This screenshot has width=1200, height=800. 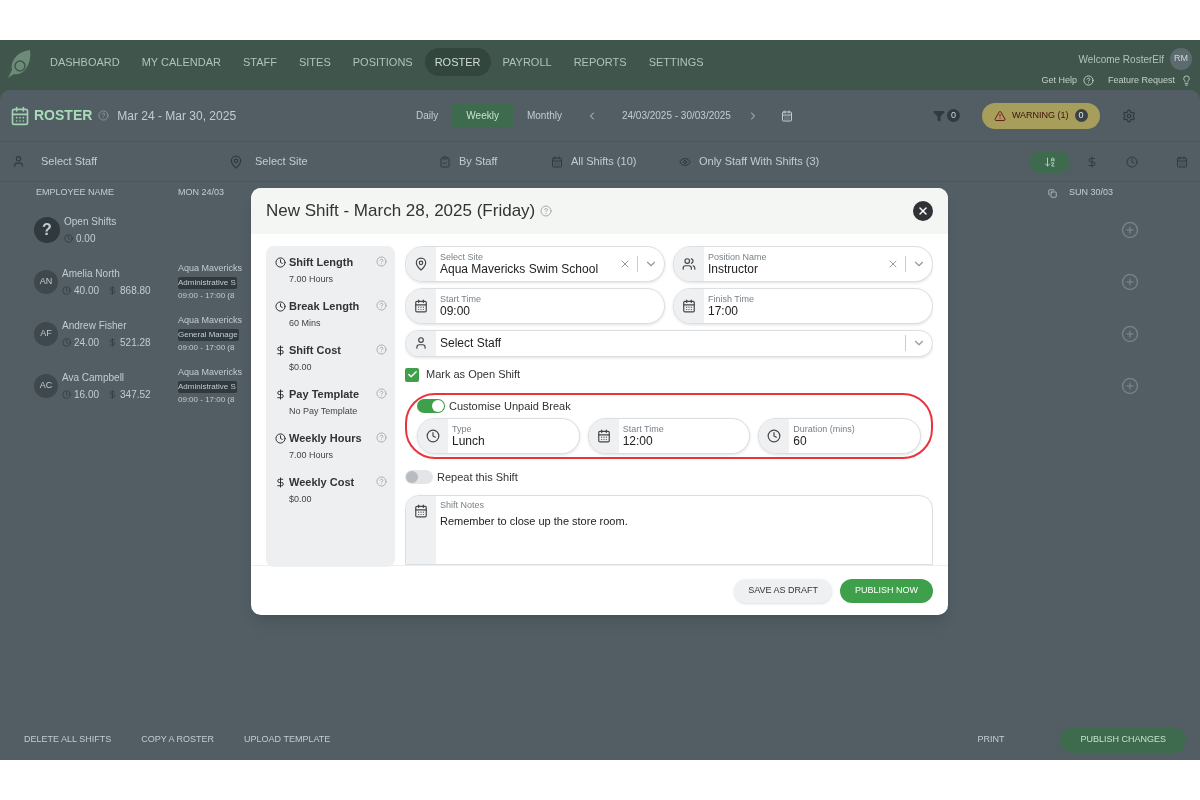 I want to click on column-header: EMPLOYEE NAME, so click(x=76, y=193).